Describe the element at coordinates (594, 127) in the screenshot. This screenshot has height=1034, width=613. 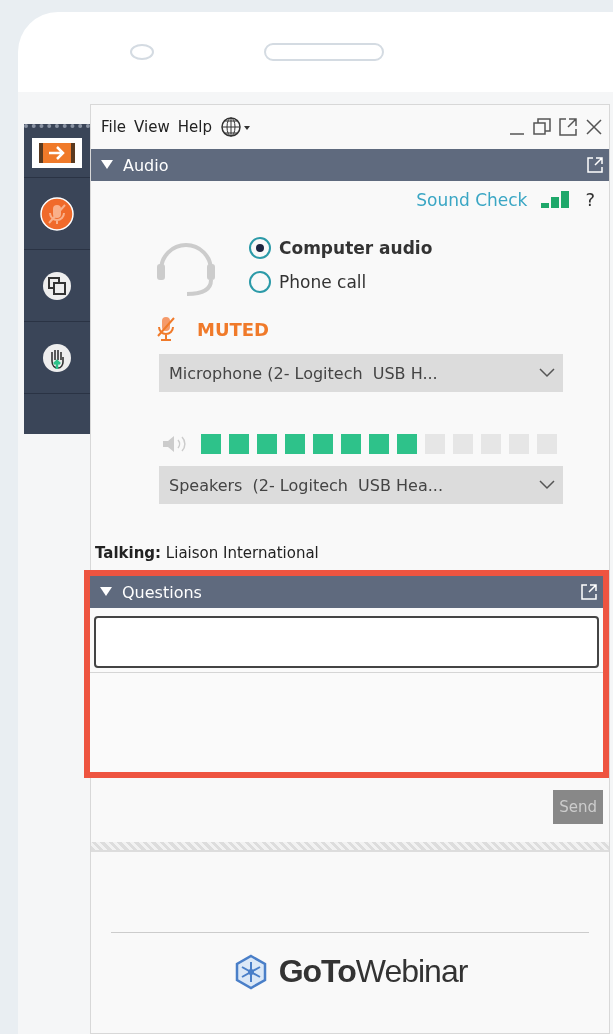
I see `close-icon` at that location.